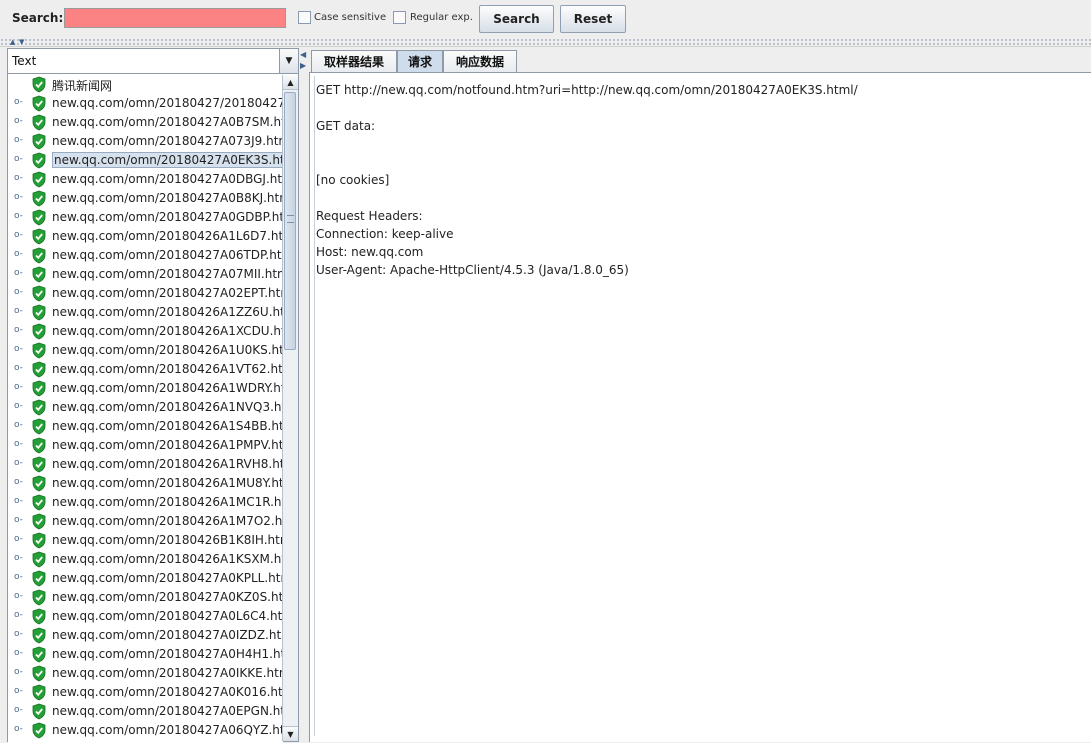 The height and width of the screenshot is (743, 1091). I want to click on tree-item: o-new.qq.com/omn/20180427A0IKKE.html, so click(145, 673).